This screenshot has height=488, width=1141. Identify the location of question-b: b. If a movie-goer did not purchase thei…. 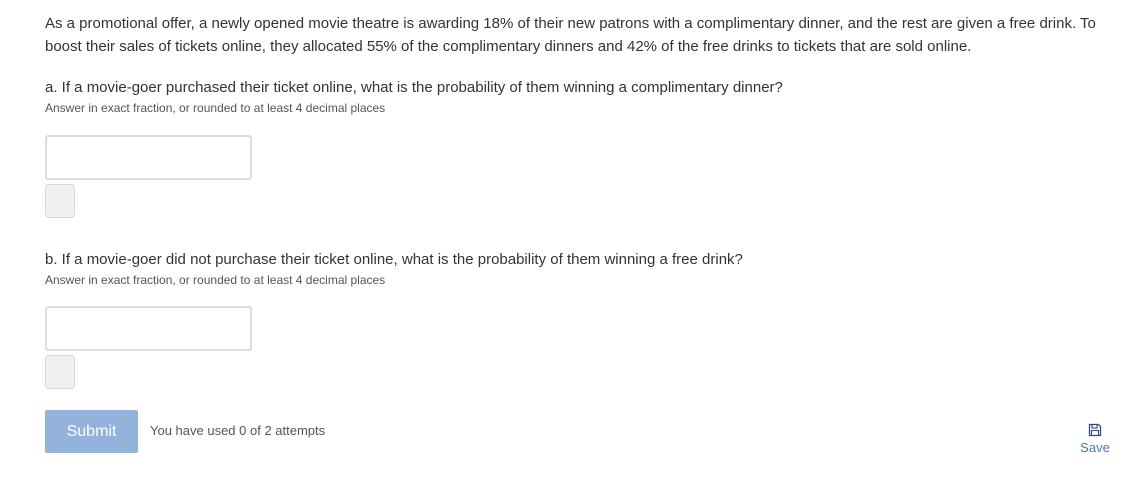
(394, 259).